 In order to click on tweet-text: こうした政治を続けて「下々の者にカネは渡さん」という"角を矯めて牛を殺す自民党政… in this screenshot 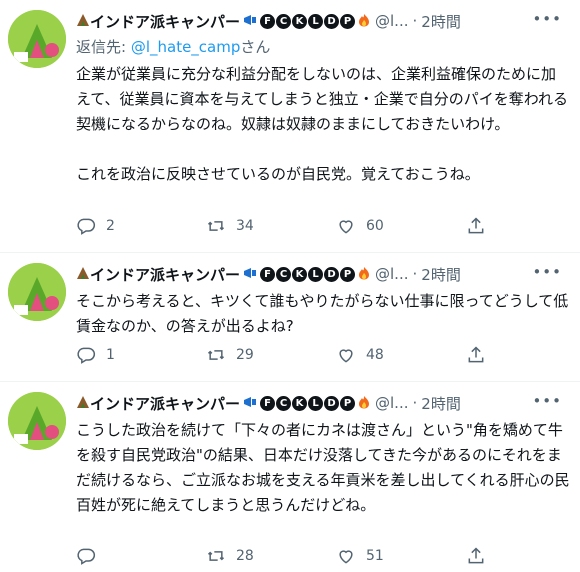, I will do `click(323, 467)`.